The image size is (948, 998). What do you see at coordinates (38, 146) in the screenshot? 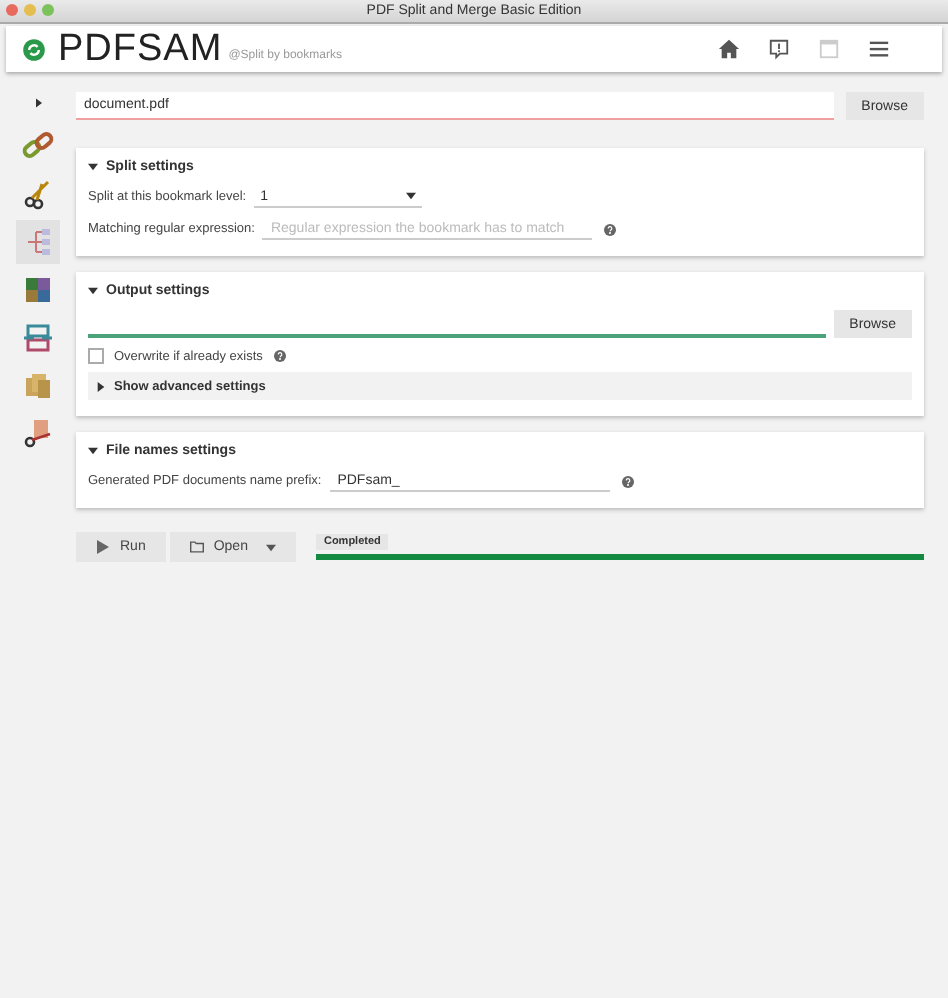
I see `chain-icon` at bounding box center [38, 146].